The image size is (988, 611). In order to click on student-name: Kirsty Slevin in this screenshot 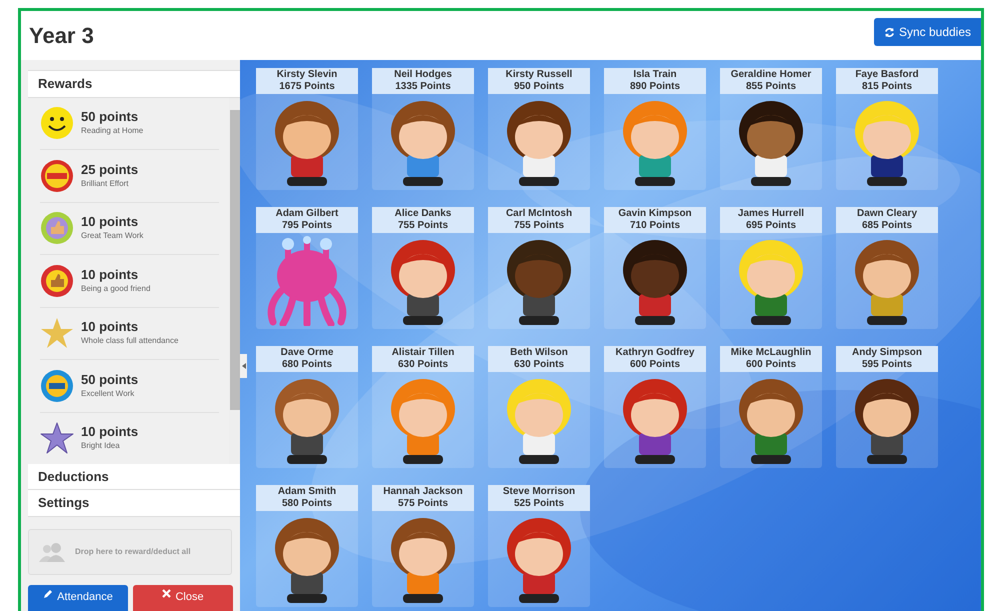, I will do `click(307, 75)`.